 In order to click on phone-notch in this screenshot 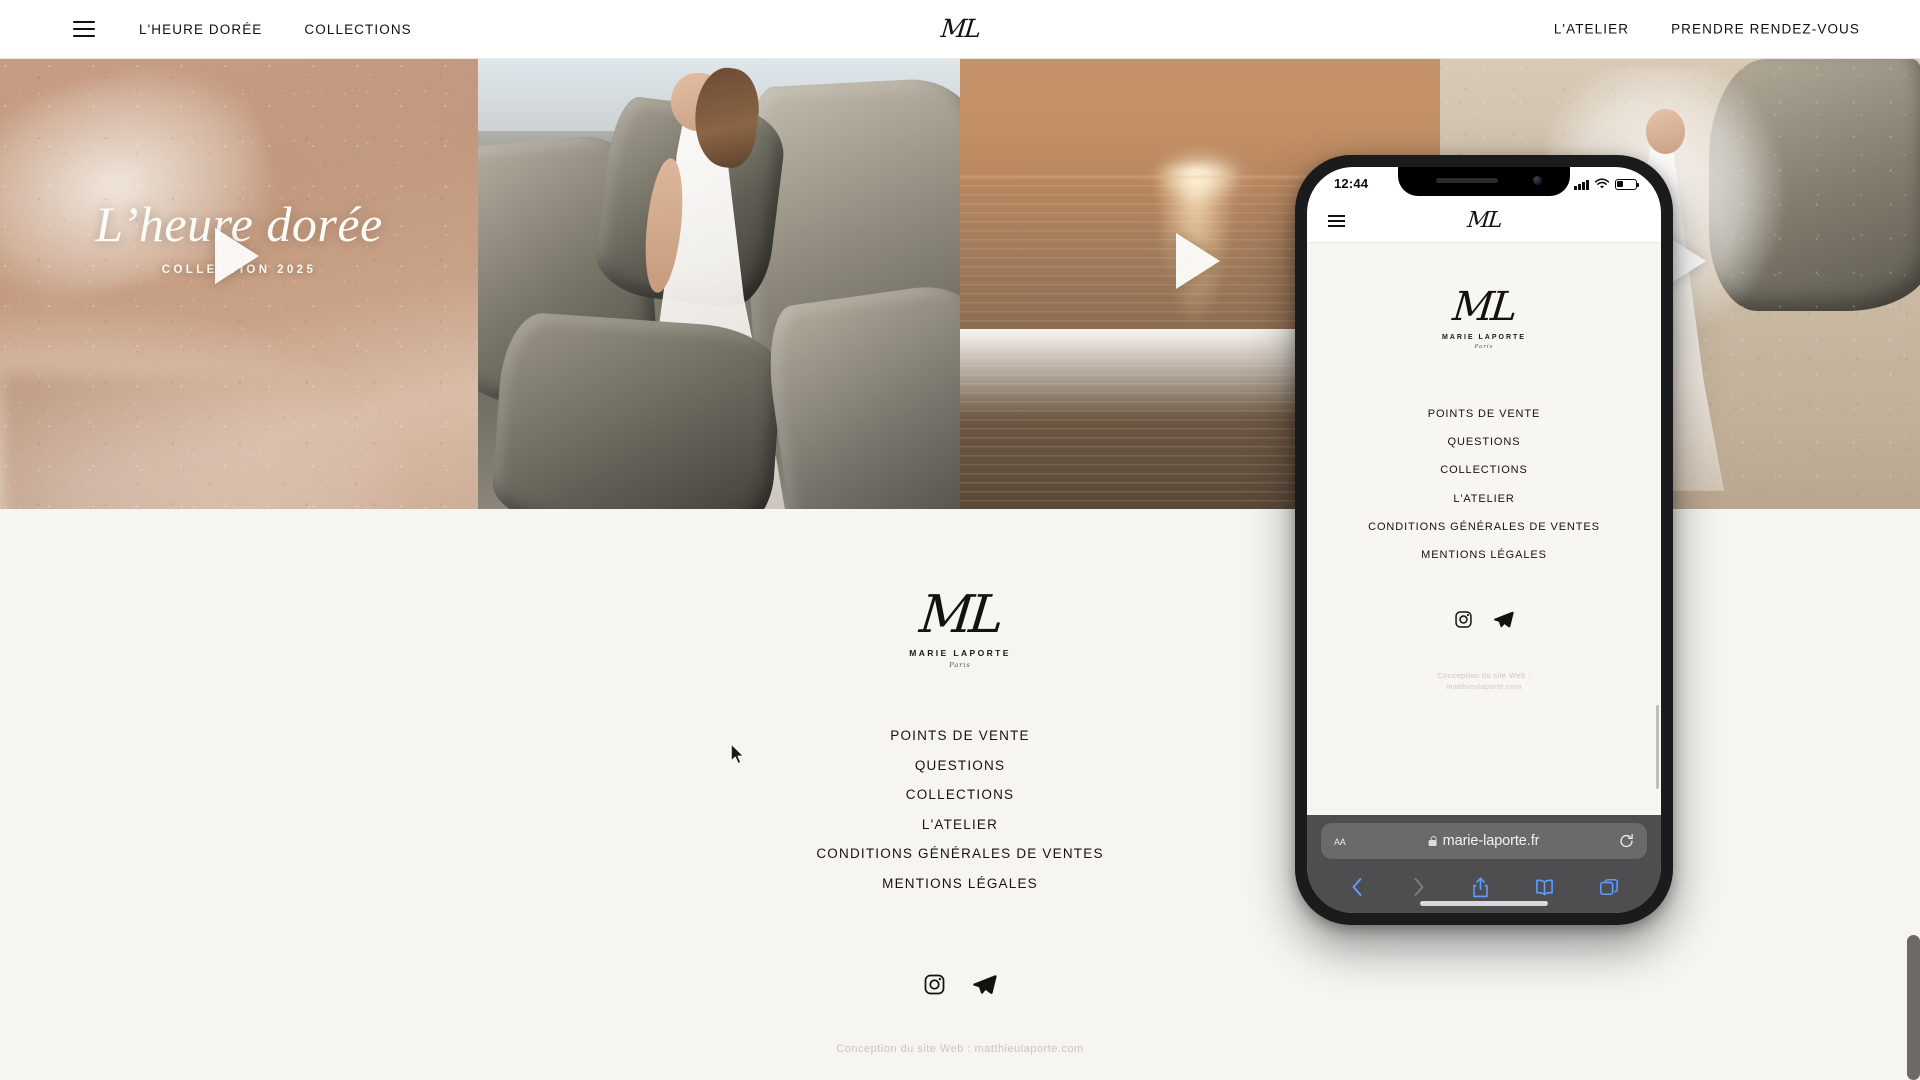, I will do `click(1484, 181)`.